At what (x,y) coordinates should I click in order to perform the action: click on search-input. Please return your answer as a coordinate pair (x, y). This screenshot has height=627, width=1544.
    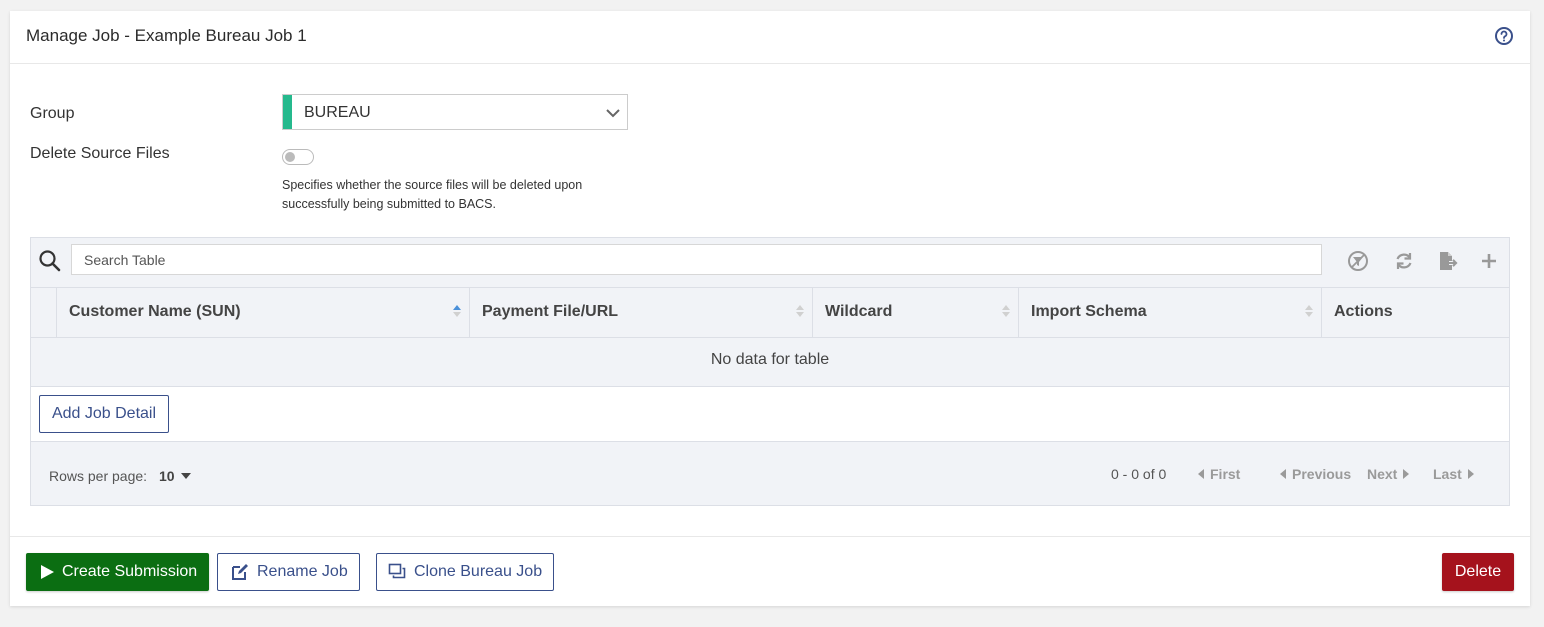
    Looking at the image, I should click on (696, 259).